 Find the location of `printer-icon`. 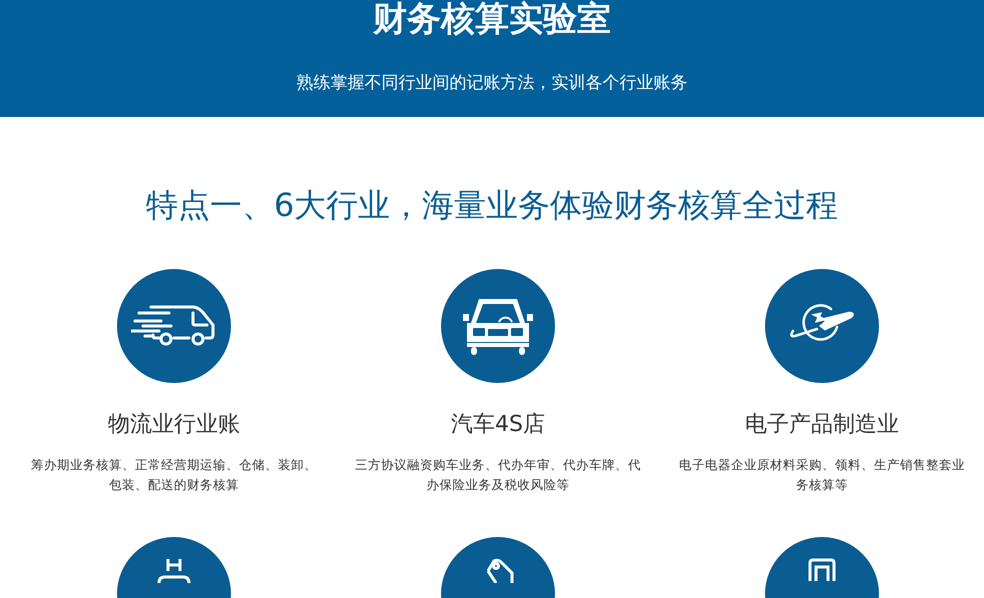

printer-icon is located at coordinates (822, 569).